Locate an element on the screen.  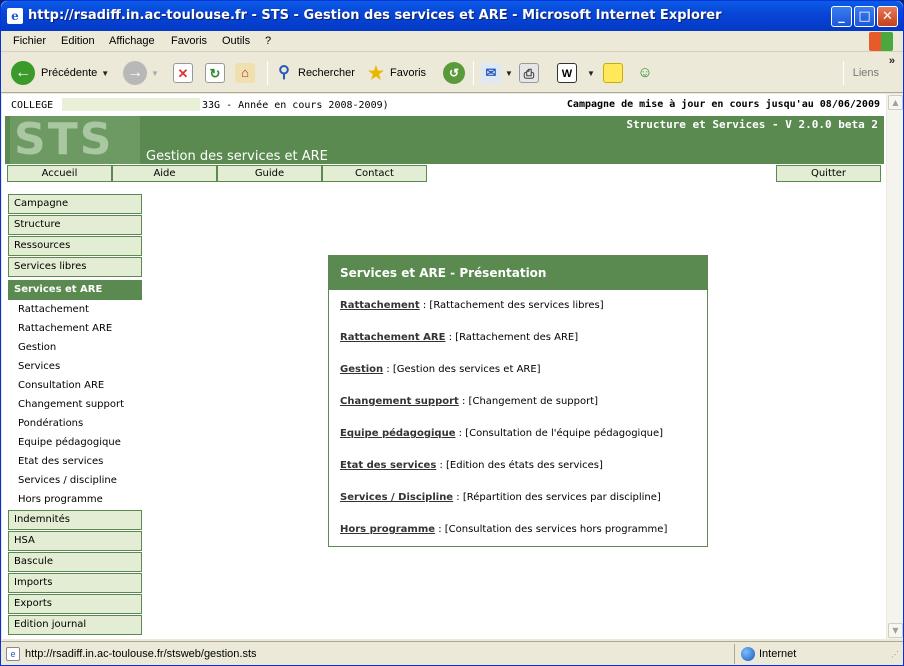
sidebar-campagne: Campagne is located at coordinates (75, 204).